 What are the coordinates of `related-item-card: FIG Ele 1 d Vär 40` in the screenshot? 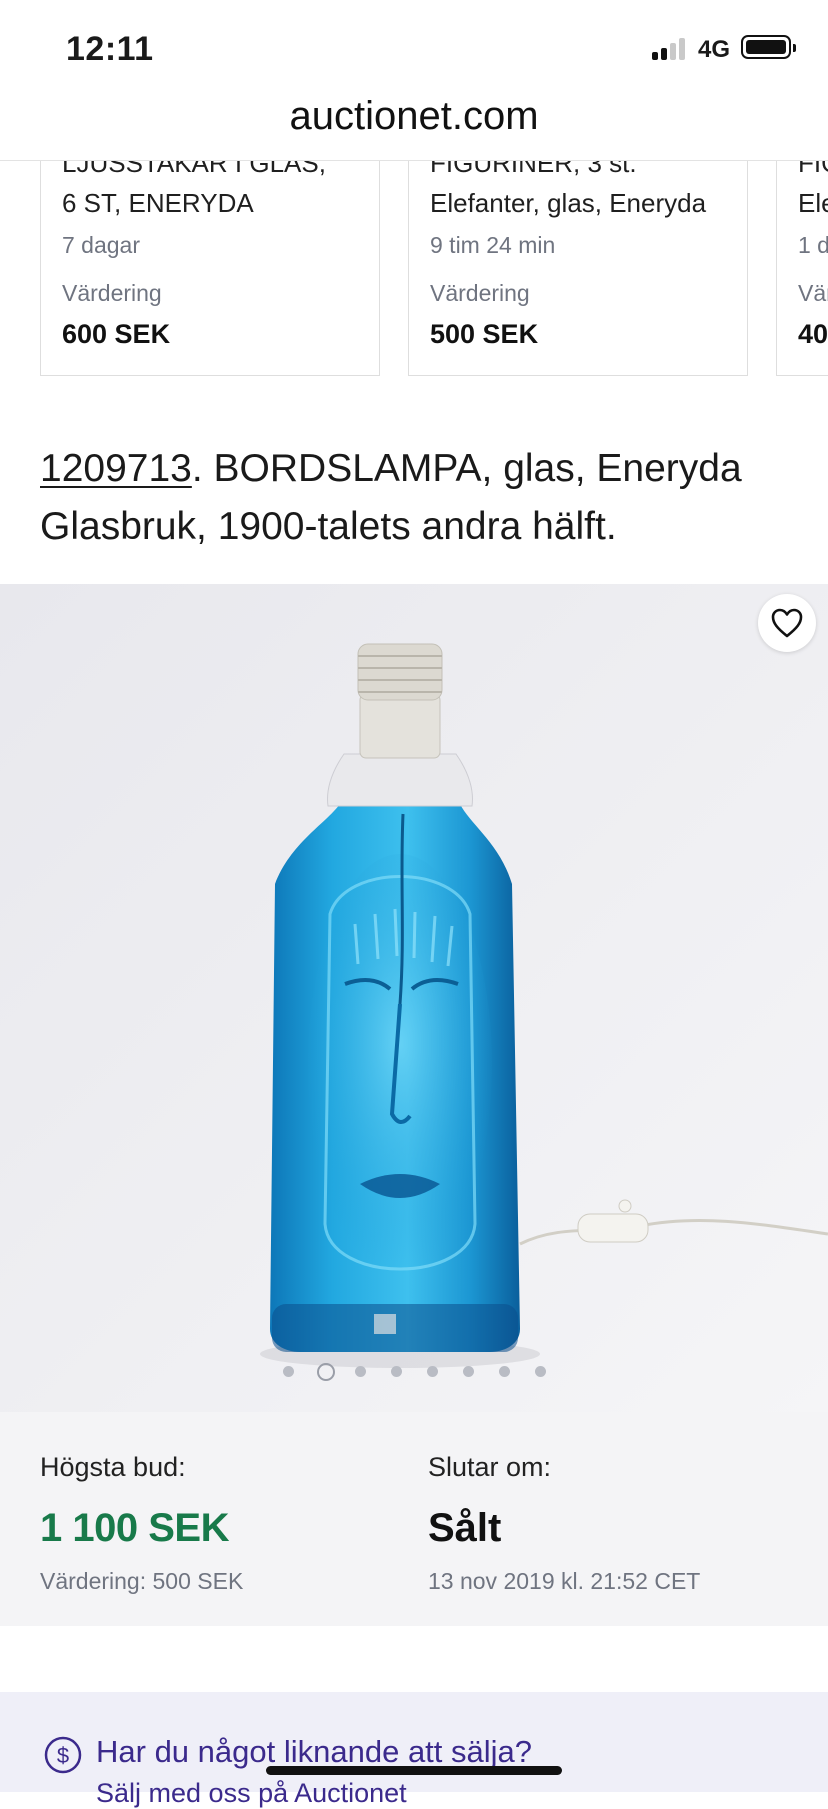 It's located at (802, 258).